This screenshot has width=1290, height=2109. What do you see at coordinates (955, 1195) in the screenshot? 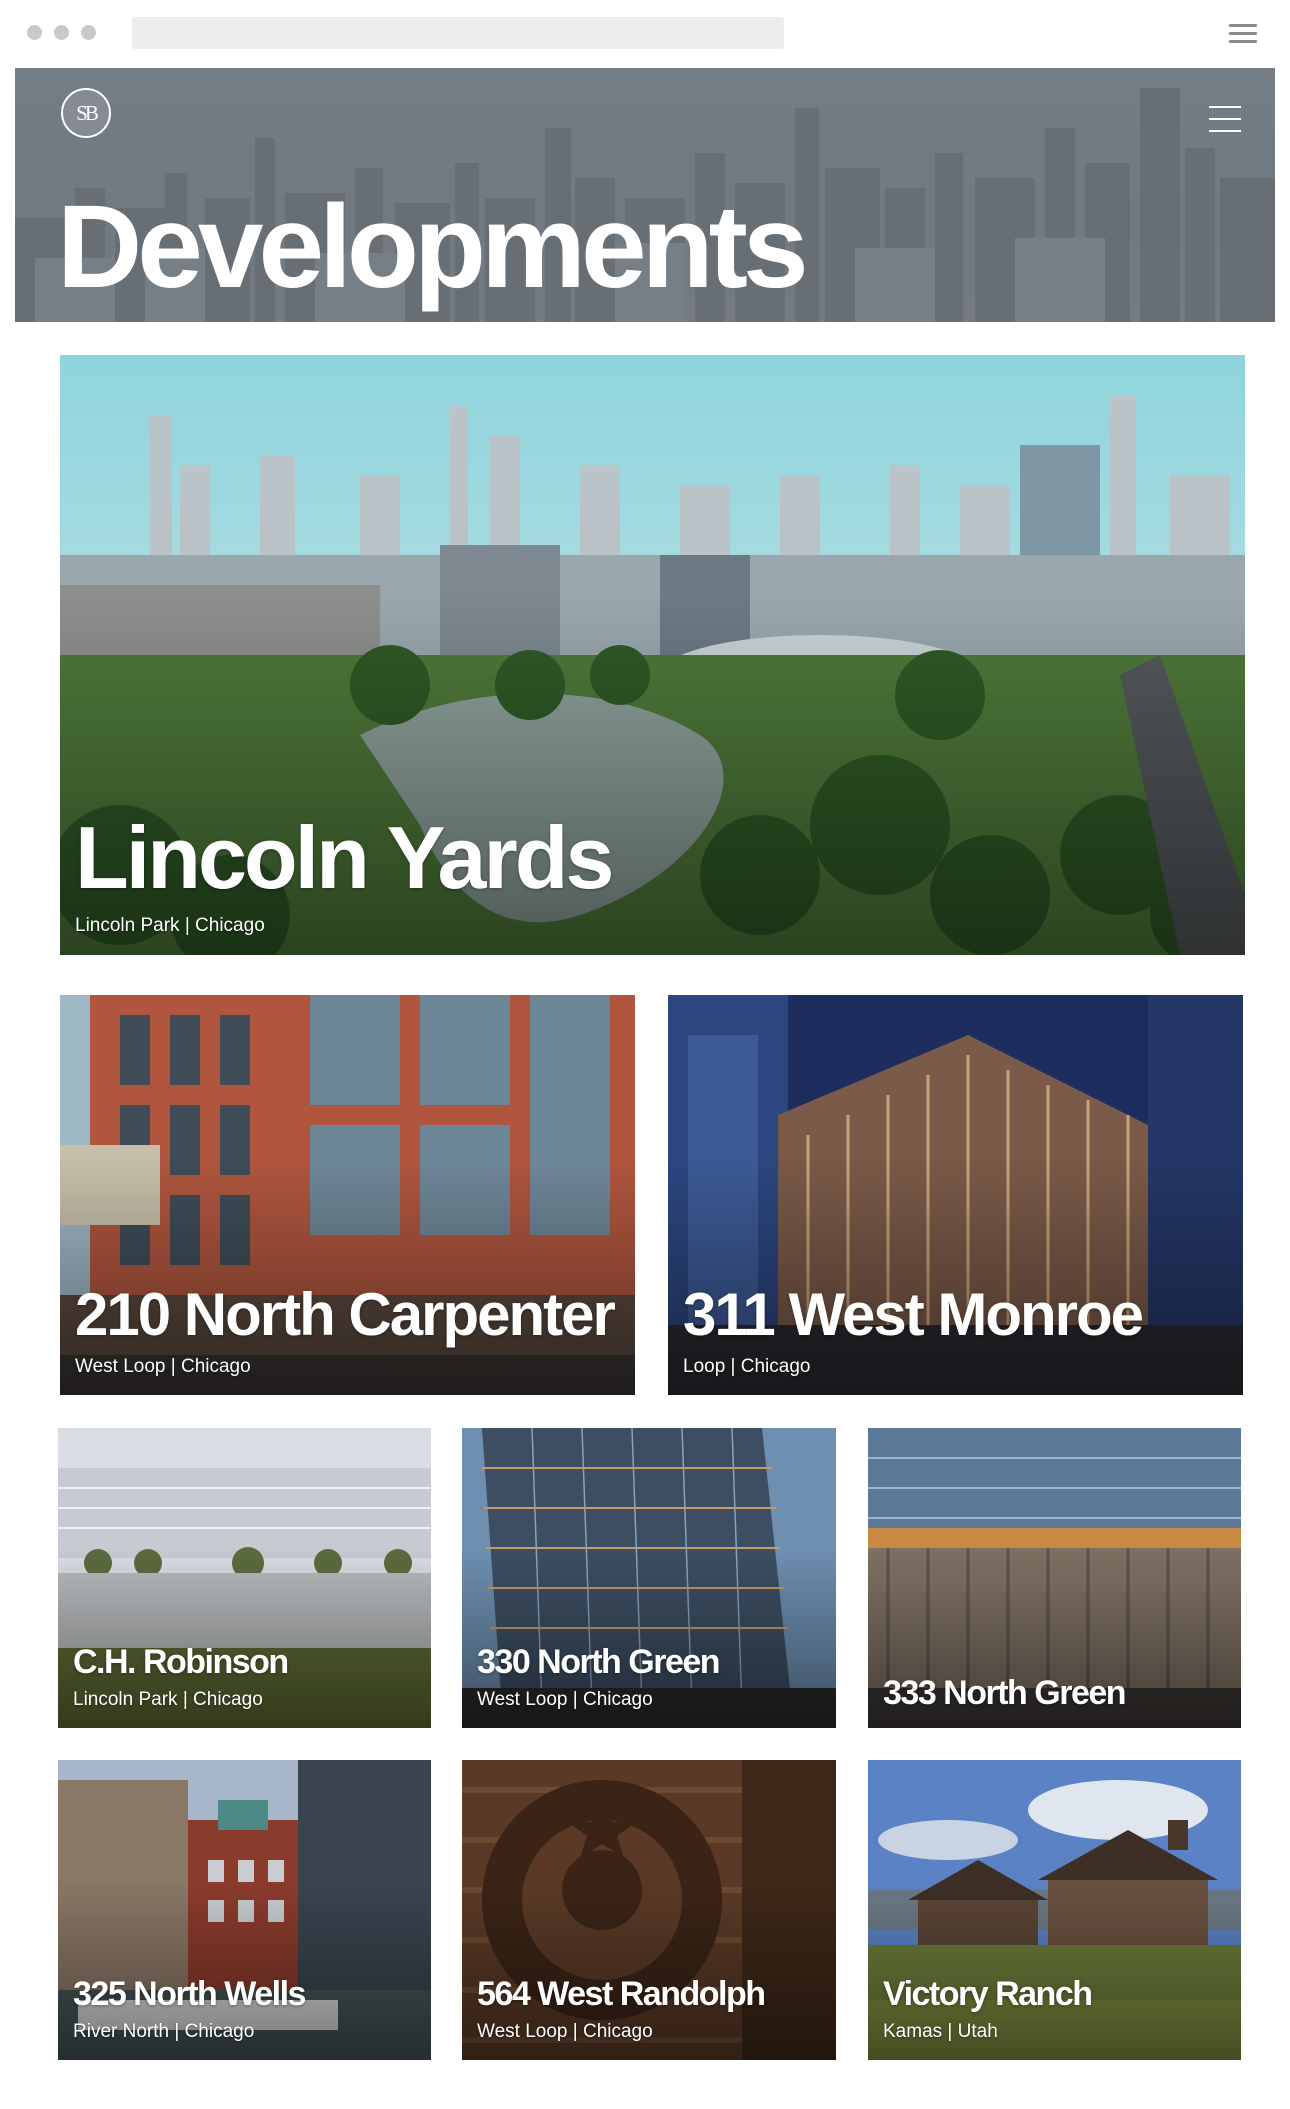
I see `project-card-311-west-monroe: 311 West Monroe Loop | Chicago` at bounding box center [955, 1195].